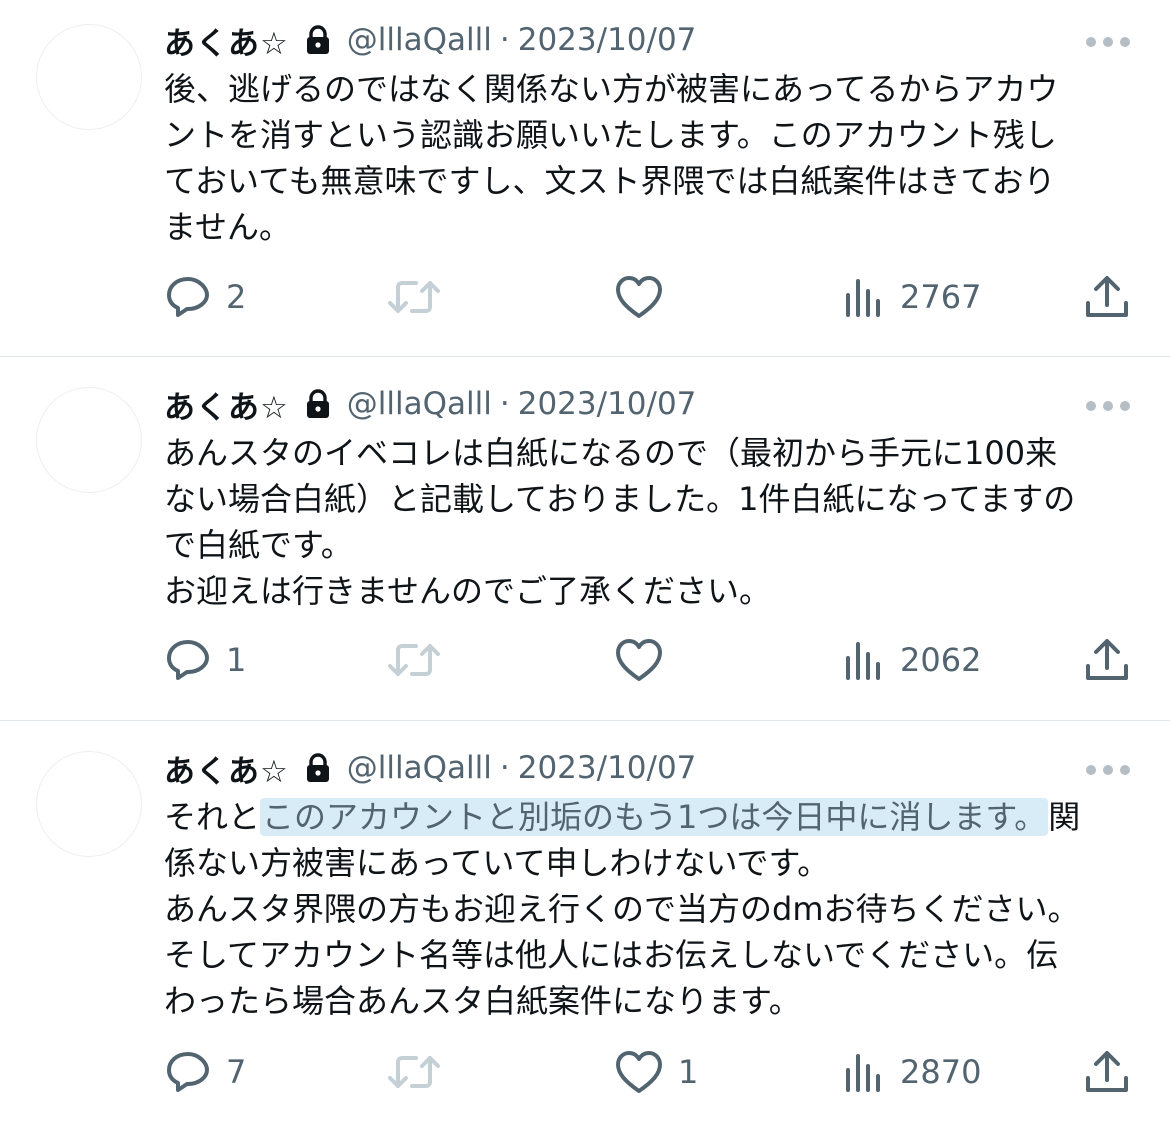 Image resolution: width=1170 pixels, height=1126 pixels. What do you see at coordinates (611, 453) in the screenshot?
I see `tweet-text-line: あんスタのイベコレは白紙になるので（最初から手元に100来` at bounding box center [611, 453].